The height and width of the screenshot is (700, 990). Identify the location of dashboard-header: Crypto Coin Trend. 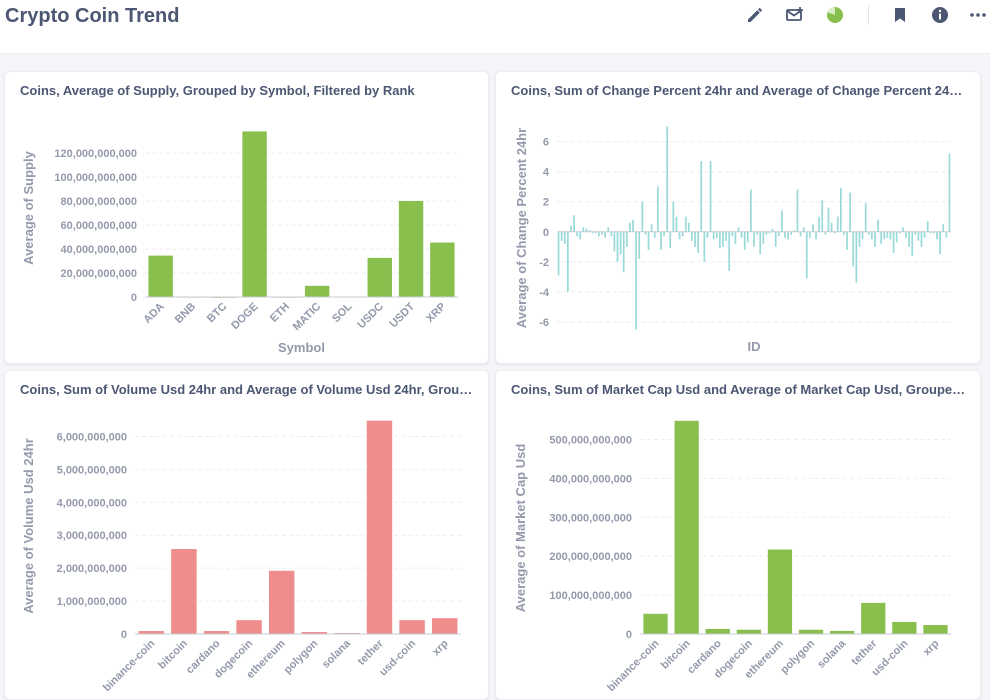
(495, 27).